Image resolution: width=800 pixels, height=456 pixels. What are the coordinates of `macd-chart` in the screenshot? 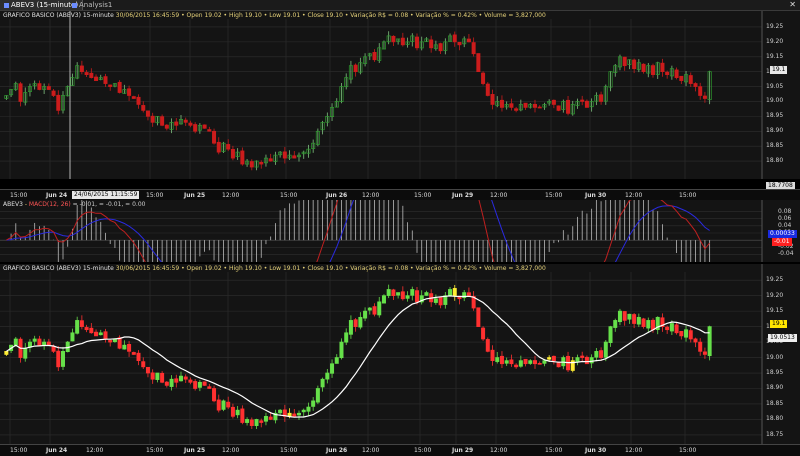 It's located at (400, 231).